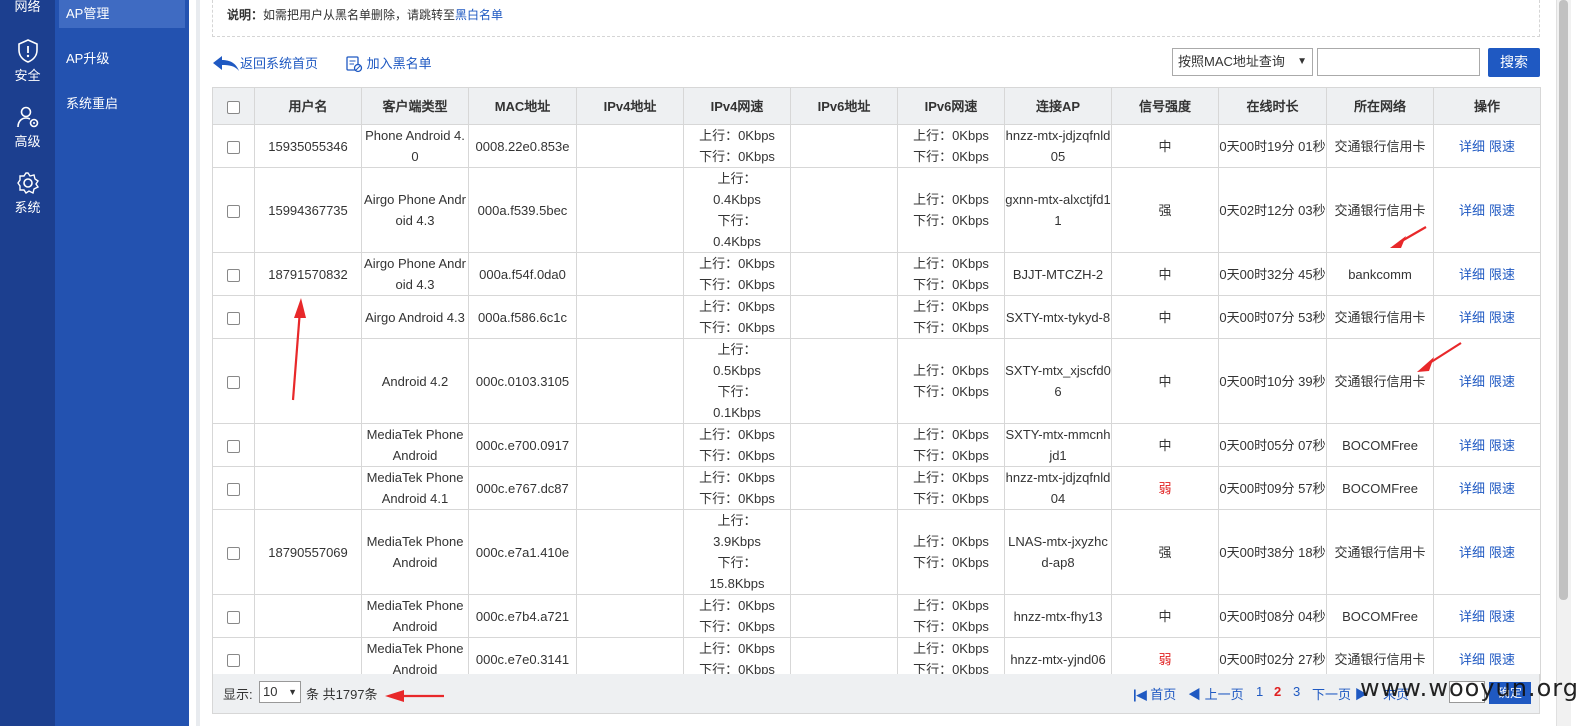 This screenshot has height=726, width=1589. What do you see at coordinates (122, 14) in the screenshot?
I see `submenu-item-ap-management: AP管理` at bounding box center [122, 14].